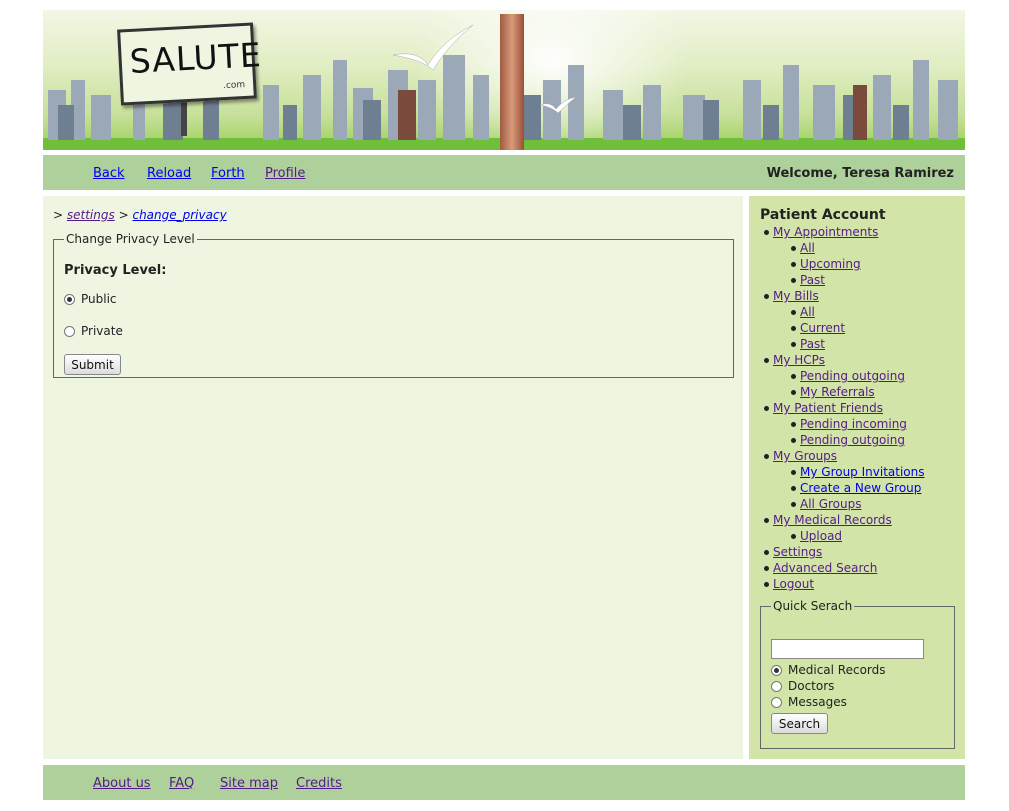 This screenshot has height=811, width=1009. Describe the element at coordinates (830, 504) in the screenshot. I see `sidebar-item-all-groups: All Groups` at that location.